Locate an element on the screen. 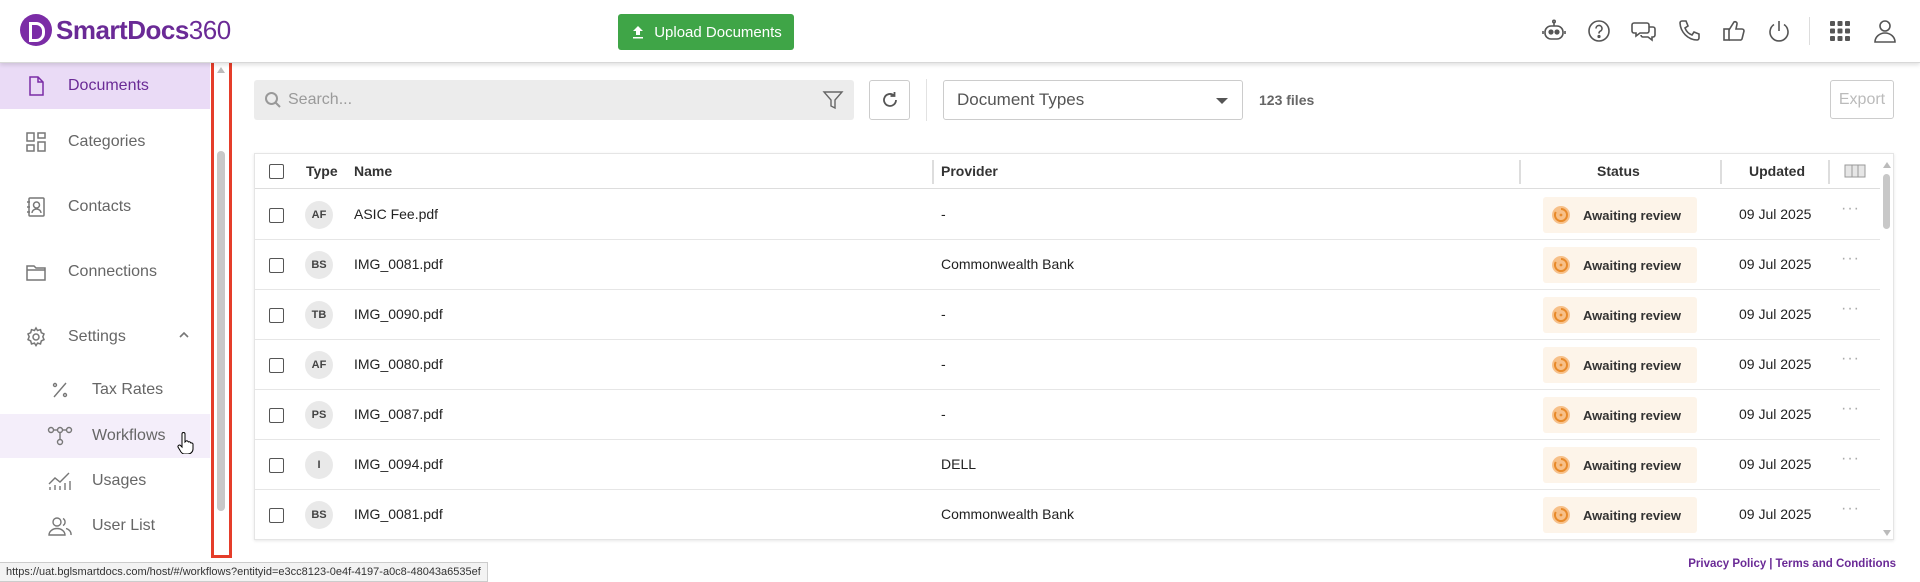 The image size is (1920, 582). scroll-down-arrow-icon is located at coordinates (1887, 533).